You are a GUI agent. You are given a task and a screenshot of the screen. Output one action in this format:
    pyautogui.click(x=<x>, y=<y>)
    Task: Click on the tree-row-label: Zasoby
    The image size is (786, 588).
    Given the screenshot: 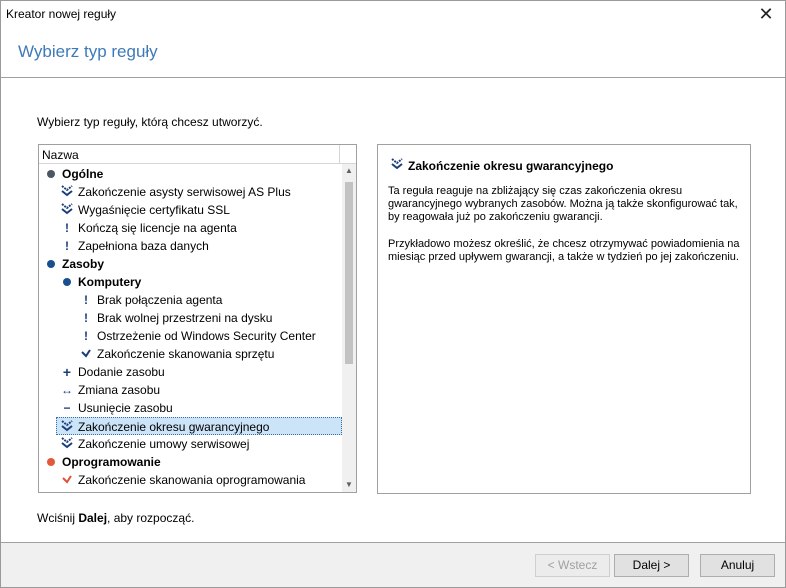 What is the action you would take?
    pyautogui.click(x=83, y=264)
    